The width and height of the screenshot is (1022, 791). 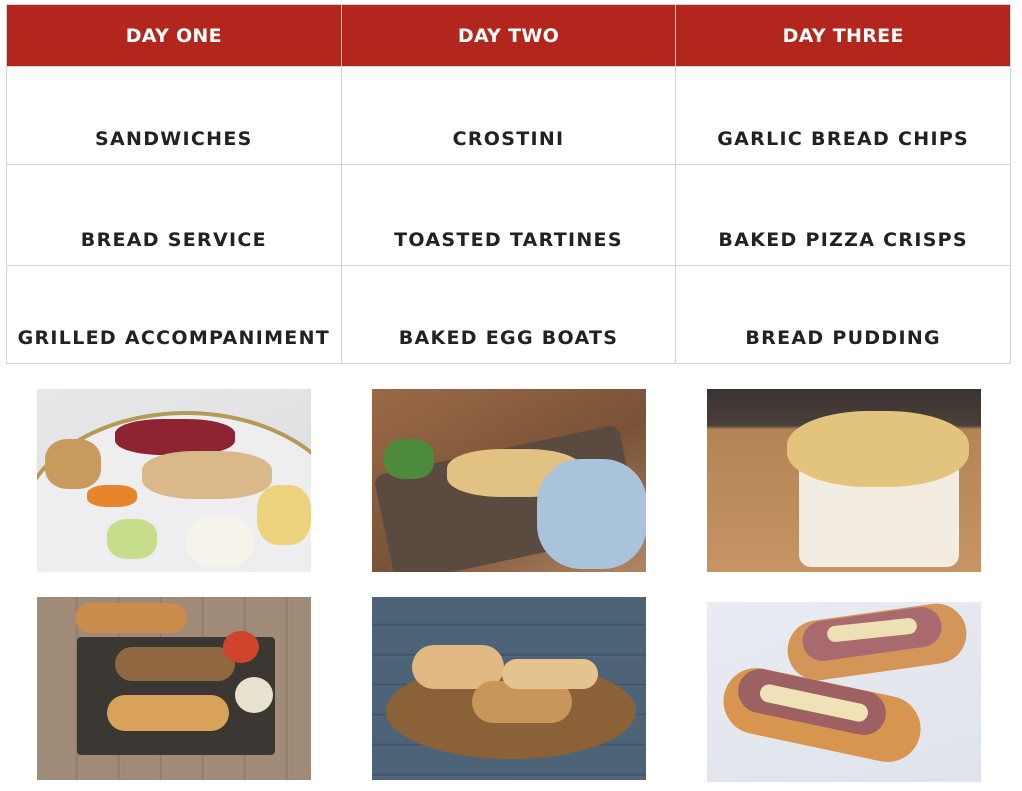 What do you see at coordinates (843, 215) in the screenshot?
I see `menu-cell: BAKED PIZZA CRISPS` at bounding box center [843, 215].